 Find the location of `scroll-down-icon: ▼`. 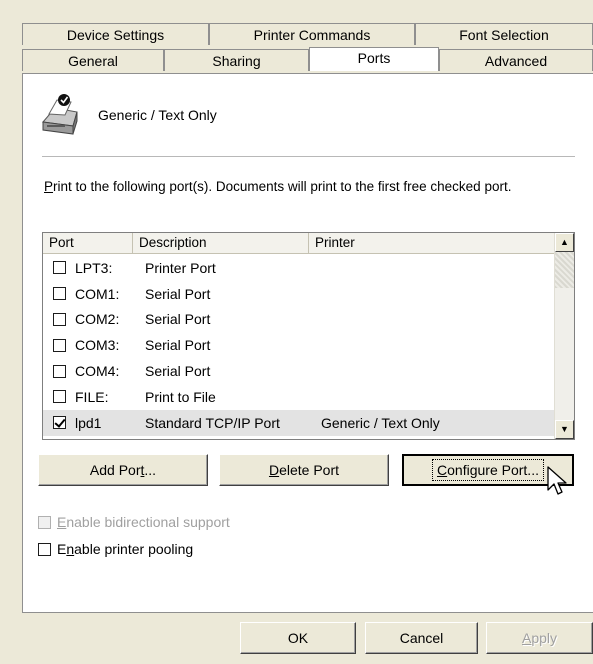

scroll-down-icon: ▼ is located at coordinates (564, 429).